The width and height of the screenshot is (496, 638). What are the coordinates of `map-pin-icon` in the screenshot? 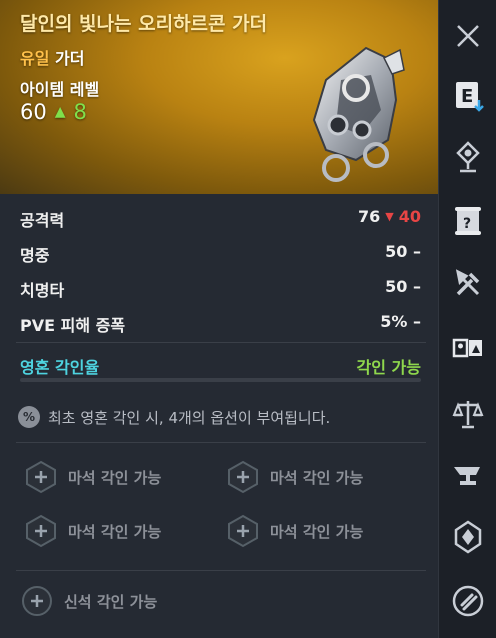 It's located at (468, 157).